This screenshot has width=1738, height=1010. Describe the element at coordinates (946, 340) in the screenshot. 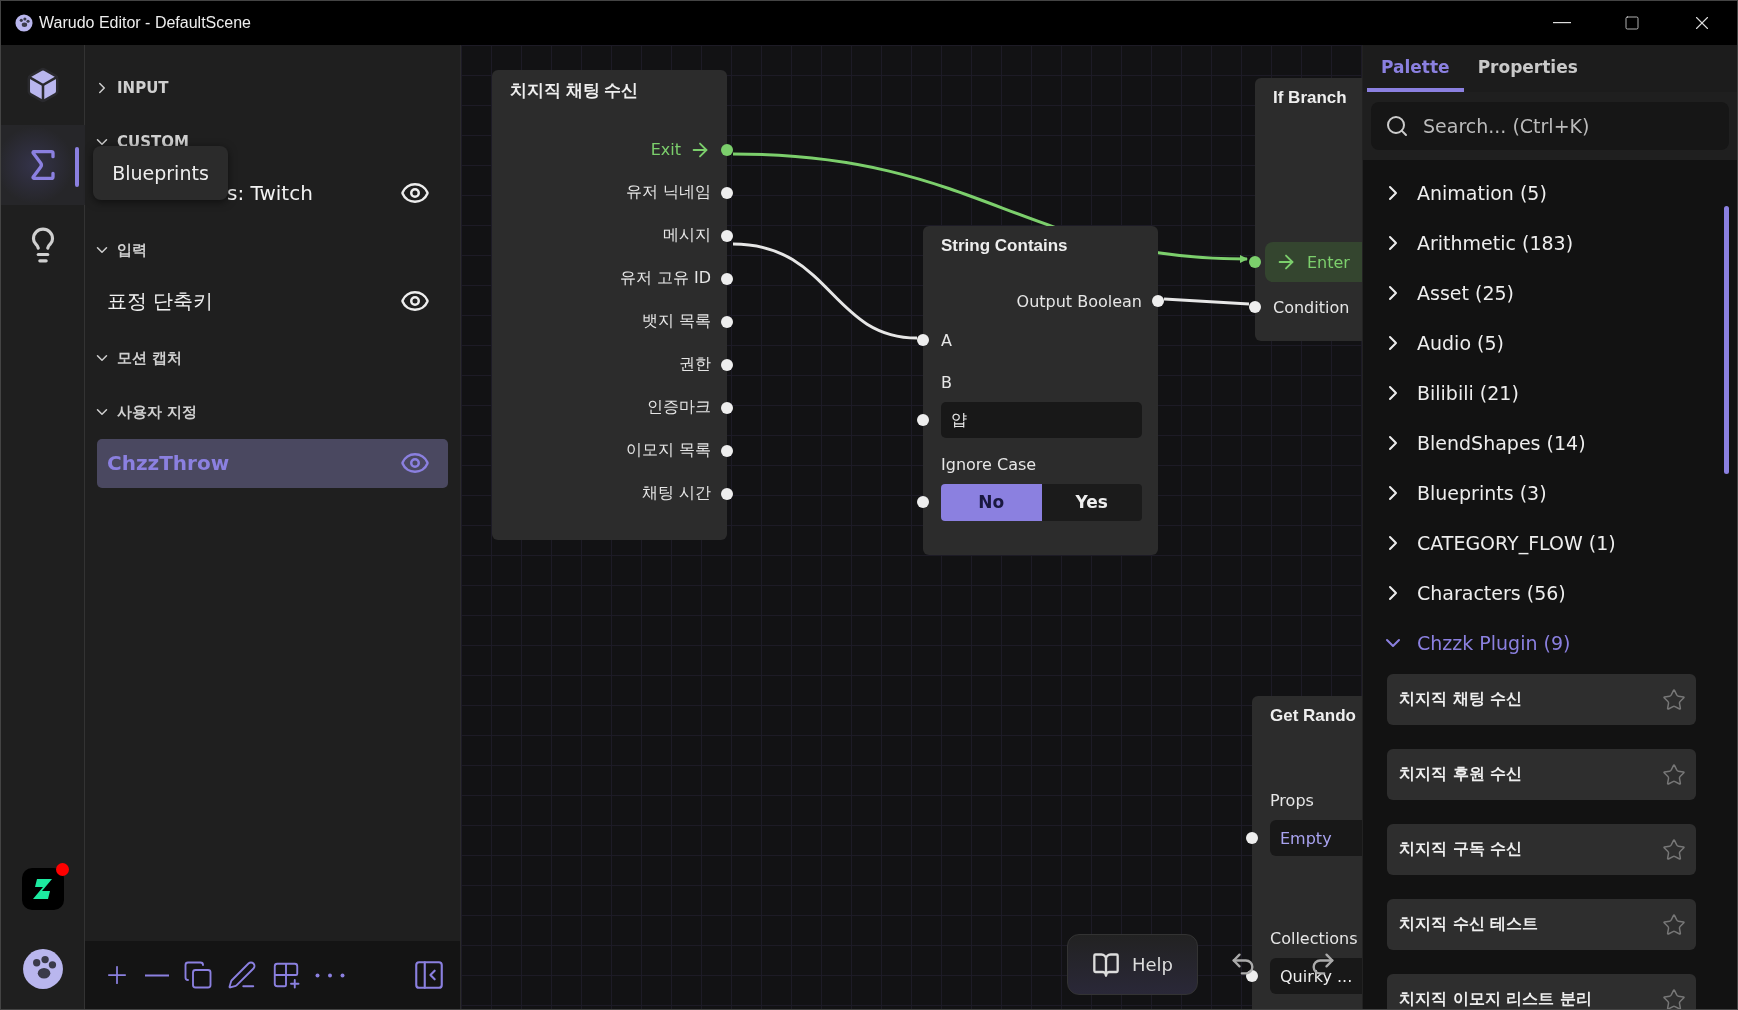

I see `port-label: A` at that location.